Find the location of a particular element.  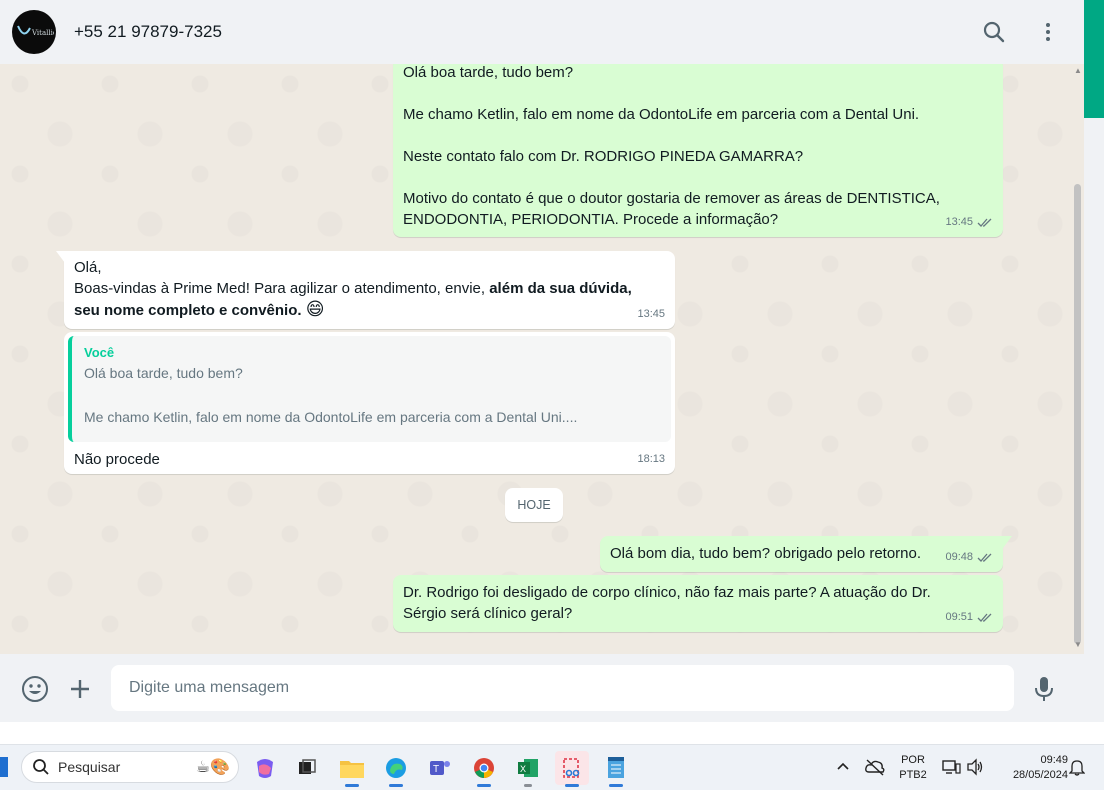

message-line: Olá, is located at coordinates (88, 267).